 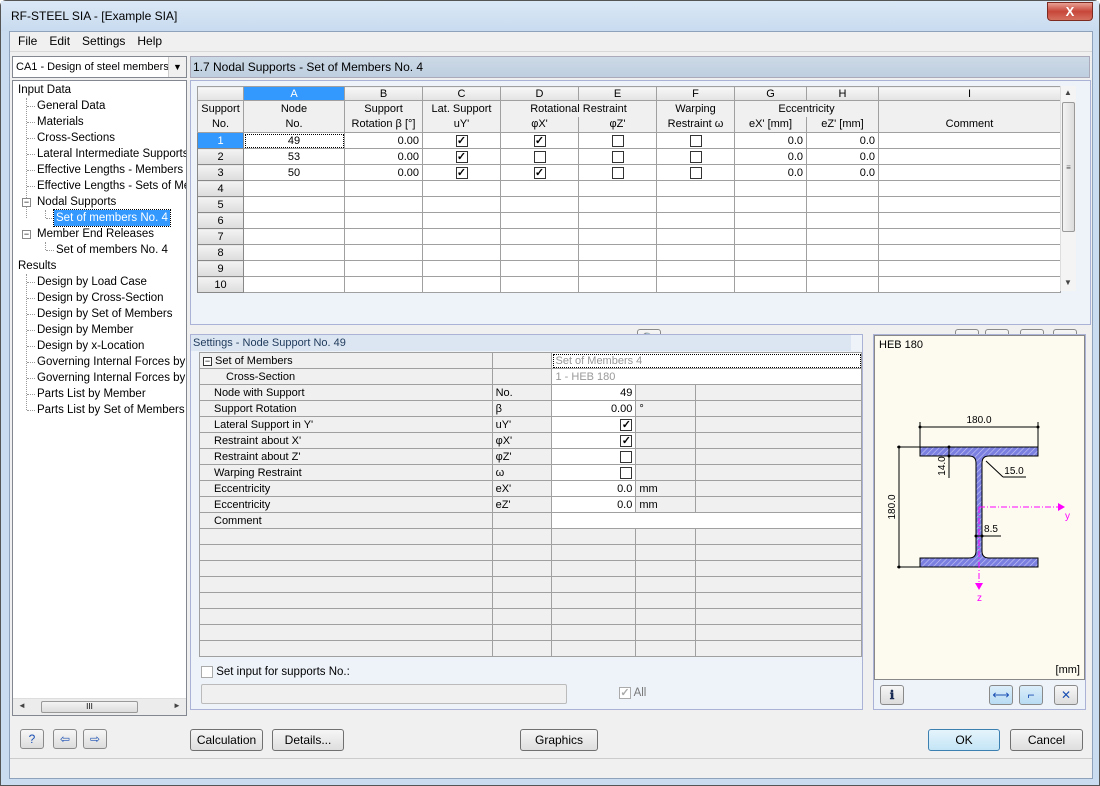 What do you see at coordinates (100, 298) in the screenshot?
I see `tree-item-design-cross-section: Design by Cross-Section` at bounding box center [100, 298].